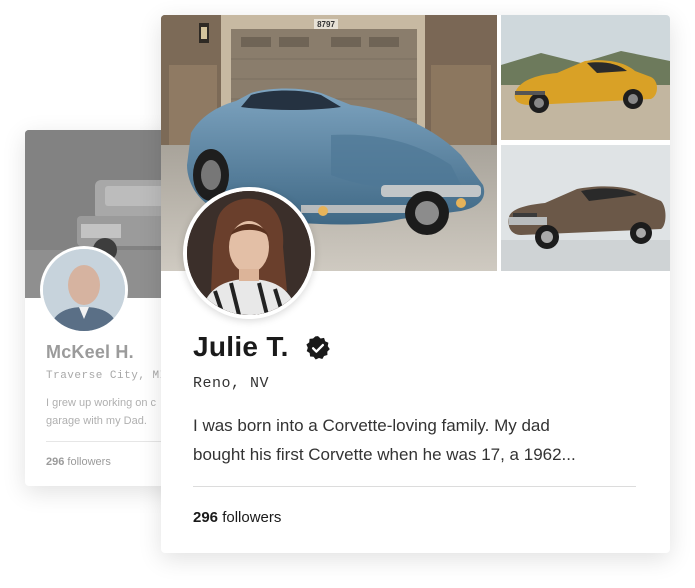 This screenshot has height=588, width=695. Describe the element at coordinates (84, 290) in the screenshot. I see `back-profile-avatar` at that location.